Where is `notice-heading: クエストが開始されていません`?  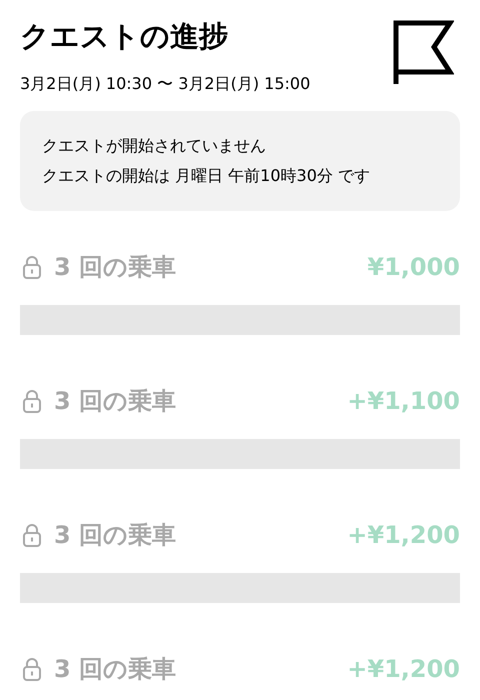 notice-heading: クエストが開始されていません is located at coordinates (154, 146).